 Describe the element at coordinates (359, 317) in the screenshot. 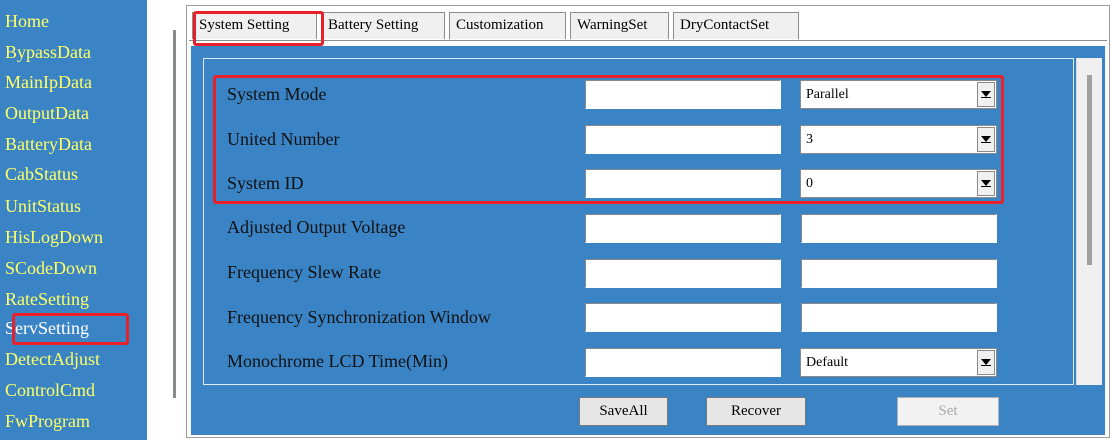

I see `frequency-sync-window-label: Frequency Synchronization Window` at that location.